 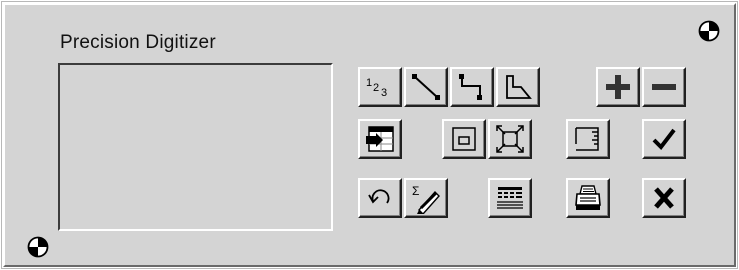 I want to click on line-button, so click(x=426, y=87).